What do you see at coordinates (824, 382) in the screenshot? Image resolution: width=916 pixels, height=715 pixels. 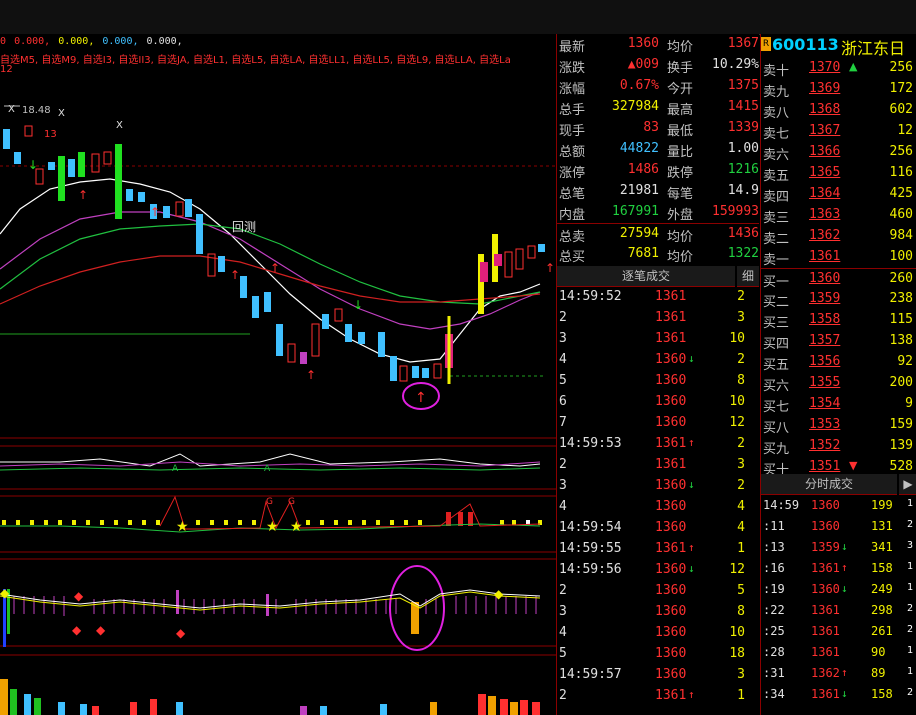 I see `order-price: 1355` at bounding box center [824, 382].